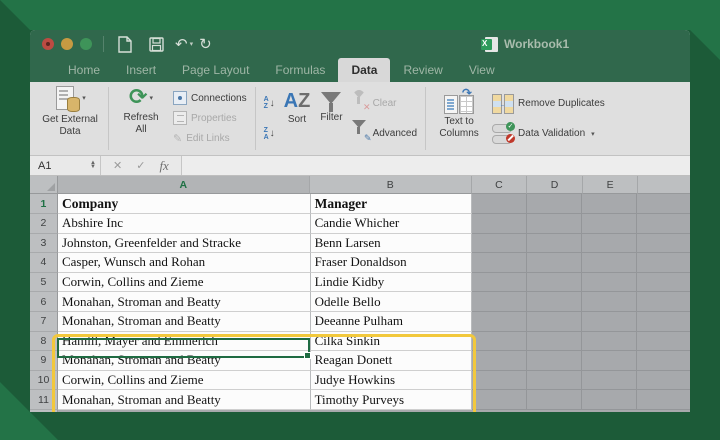 The width and height of the screenshot is (720, 440). I want to click on edit-links-icon: ✎, so click(178, 139).